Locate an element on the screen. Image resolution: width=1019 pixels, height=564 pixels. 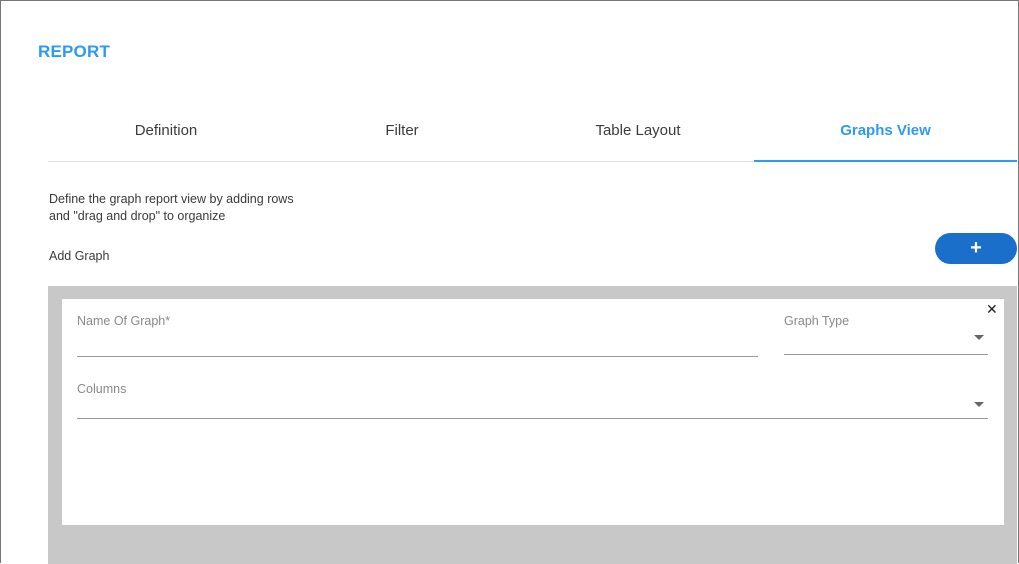
graph-type-select: Graph Type is located at coordinates (886, 334).